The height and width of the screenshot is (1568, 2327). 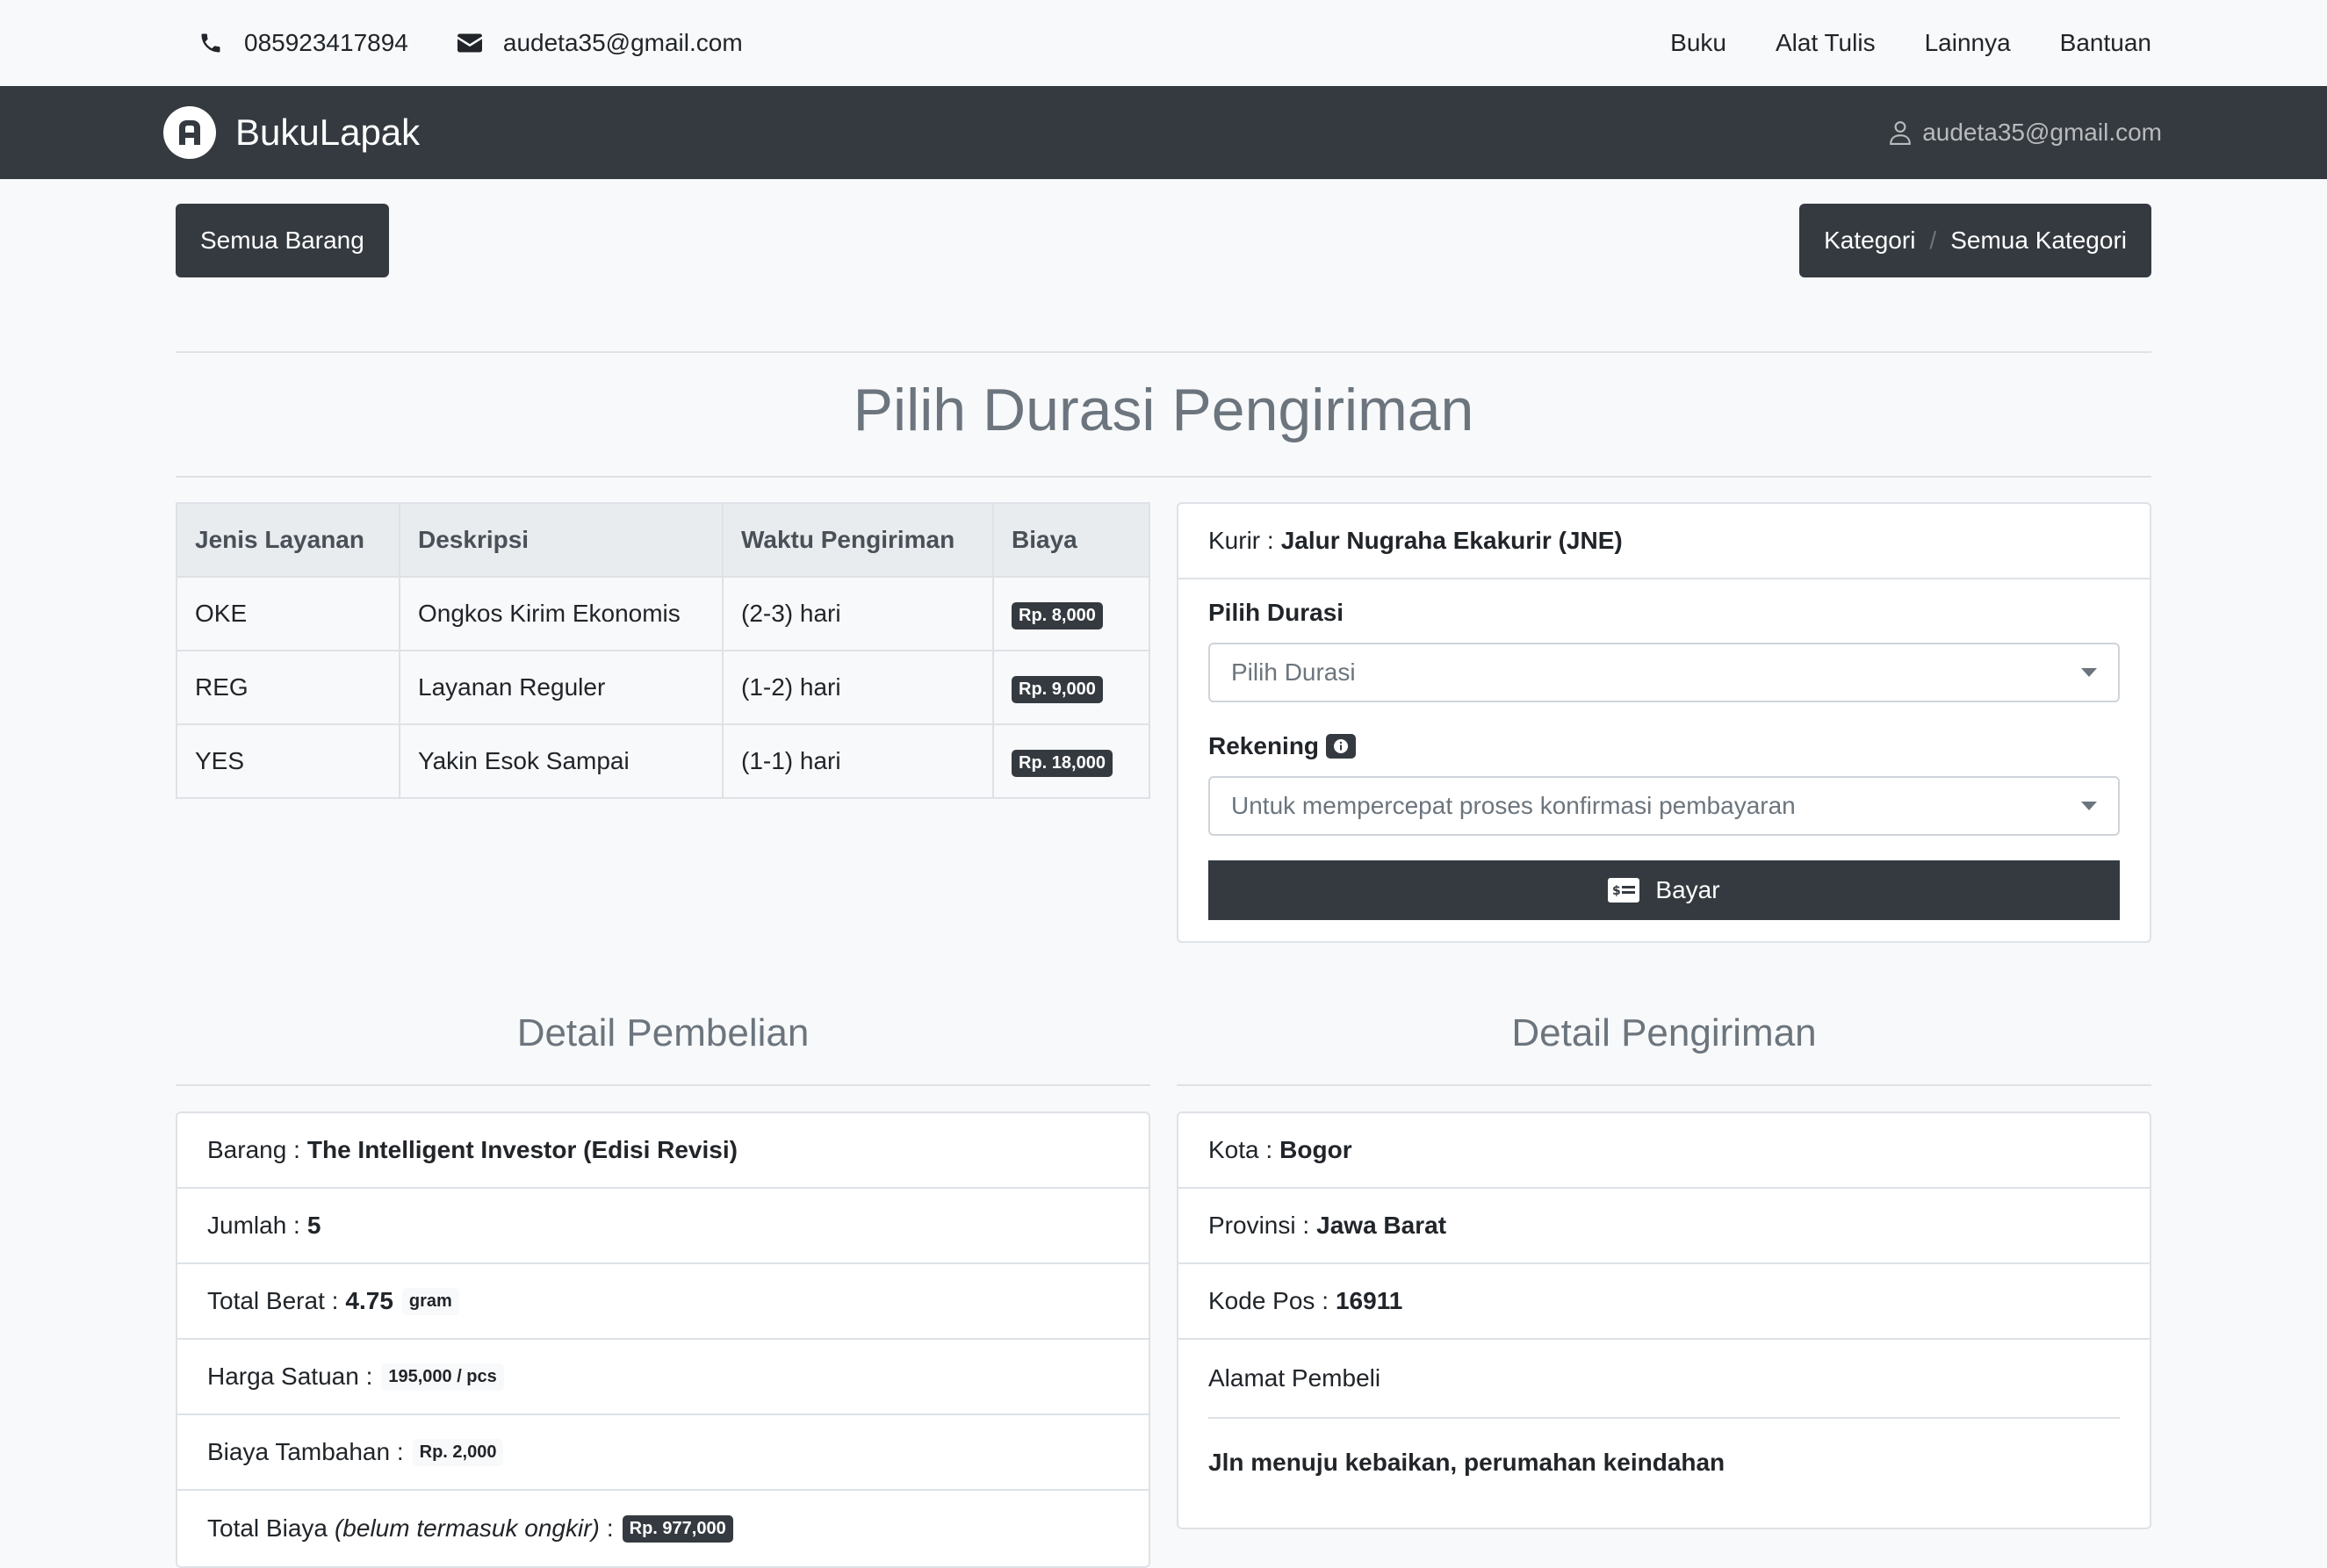 What do you see at coordinates (430, 1301) in the screenshot?
I see `weight-unit-badge: gram` at bounding box center [430, 1301].